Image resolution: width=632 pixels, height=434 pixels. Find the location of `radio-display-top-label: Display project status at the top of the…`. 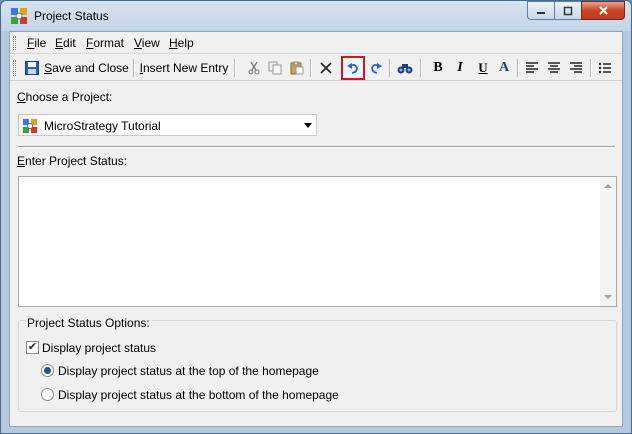

radio-display-top-label: Display project status at the top of the… is located at coordinates (188, 371).